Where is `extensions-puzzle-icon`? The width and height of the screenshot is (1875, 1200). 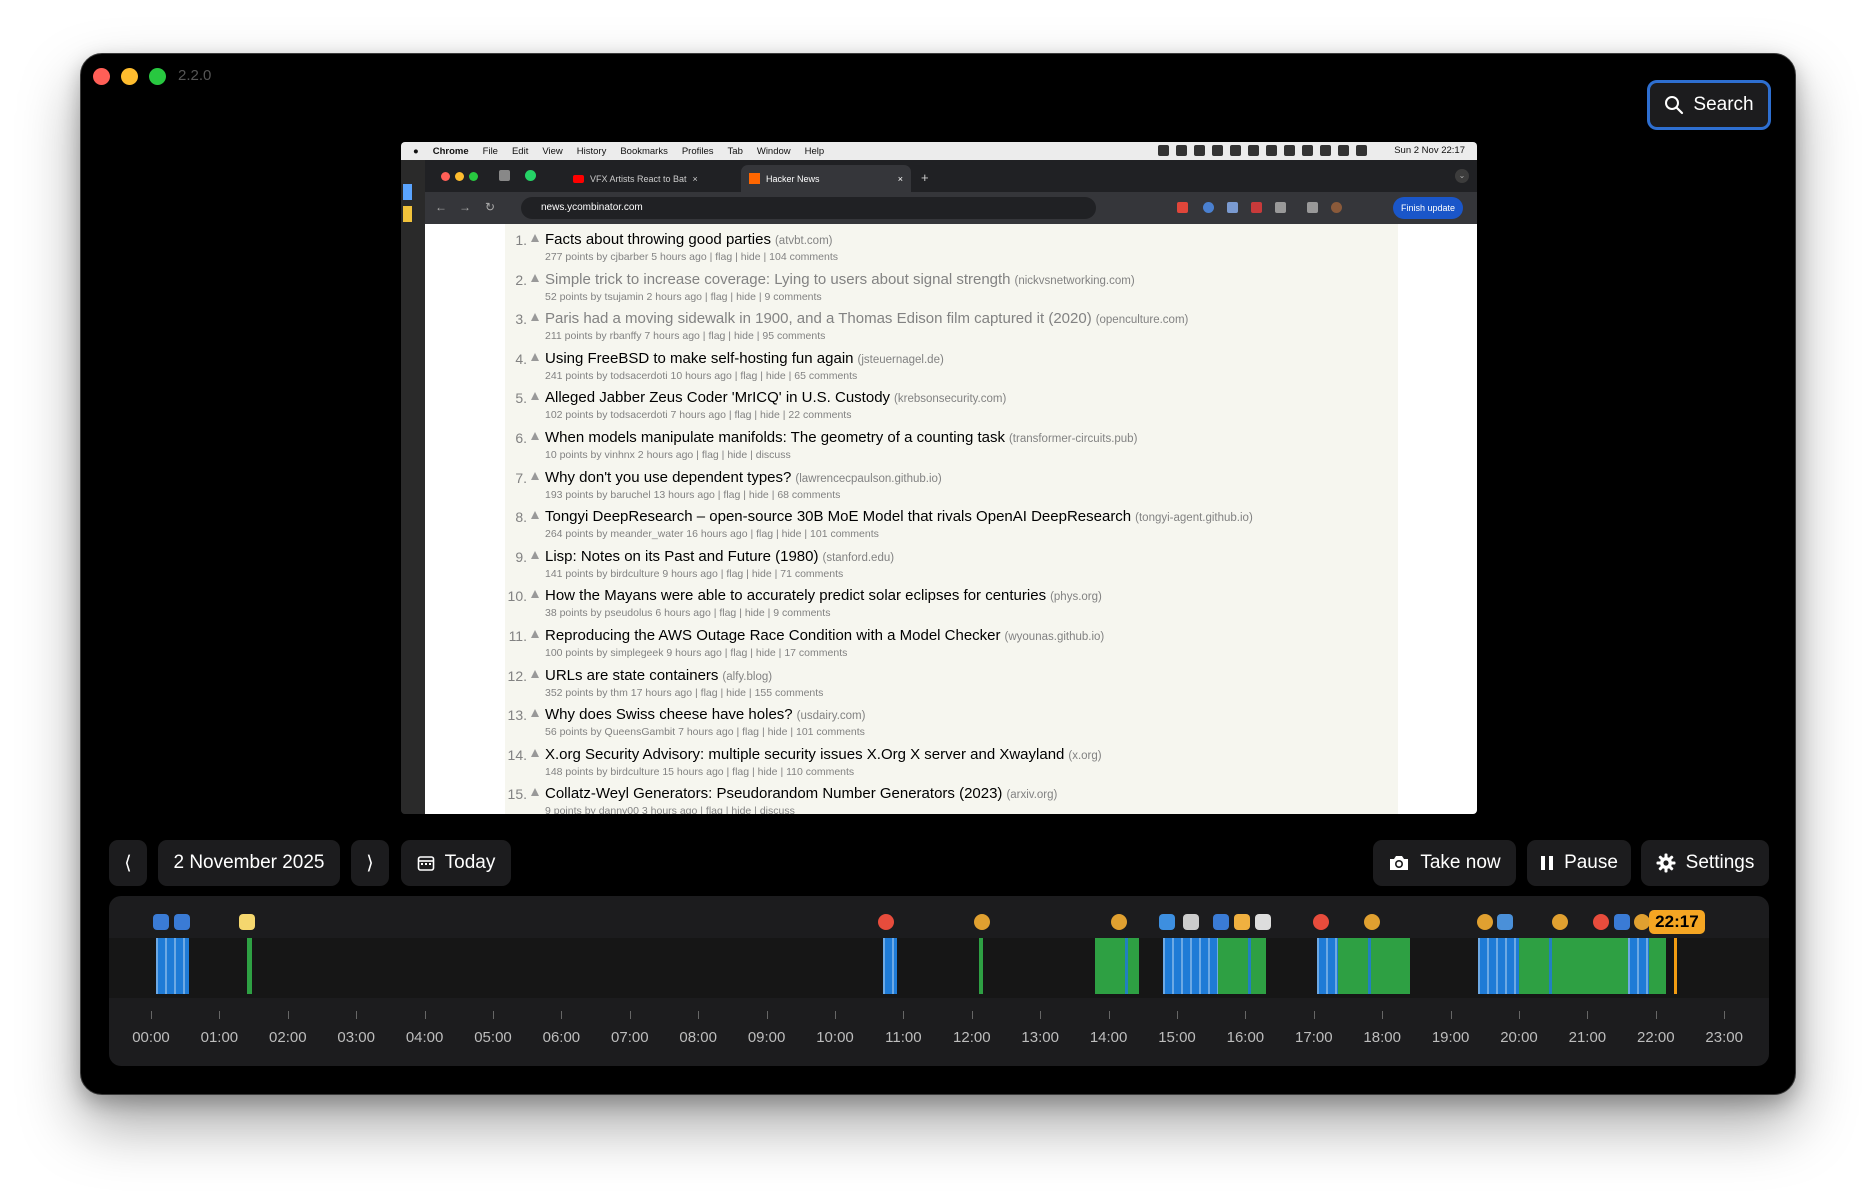 extensions-puzzle-icon is located at coordinates (1280, 207).